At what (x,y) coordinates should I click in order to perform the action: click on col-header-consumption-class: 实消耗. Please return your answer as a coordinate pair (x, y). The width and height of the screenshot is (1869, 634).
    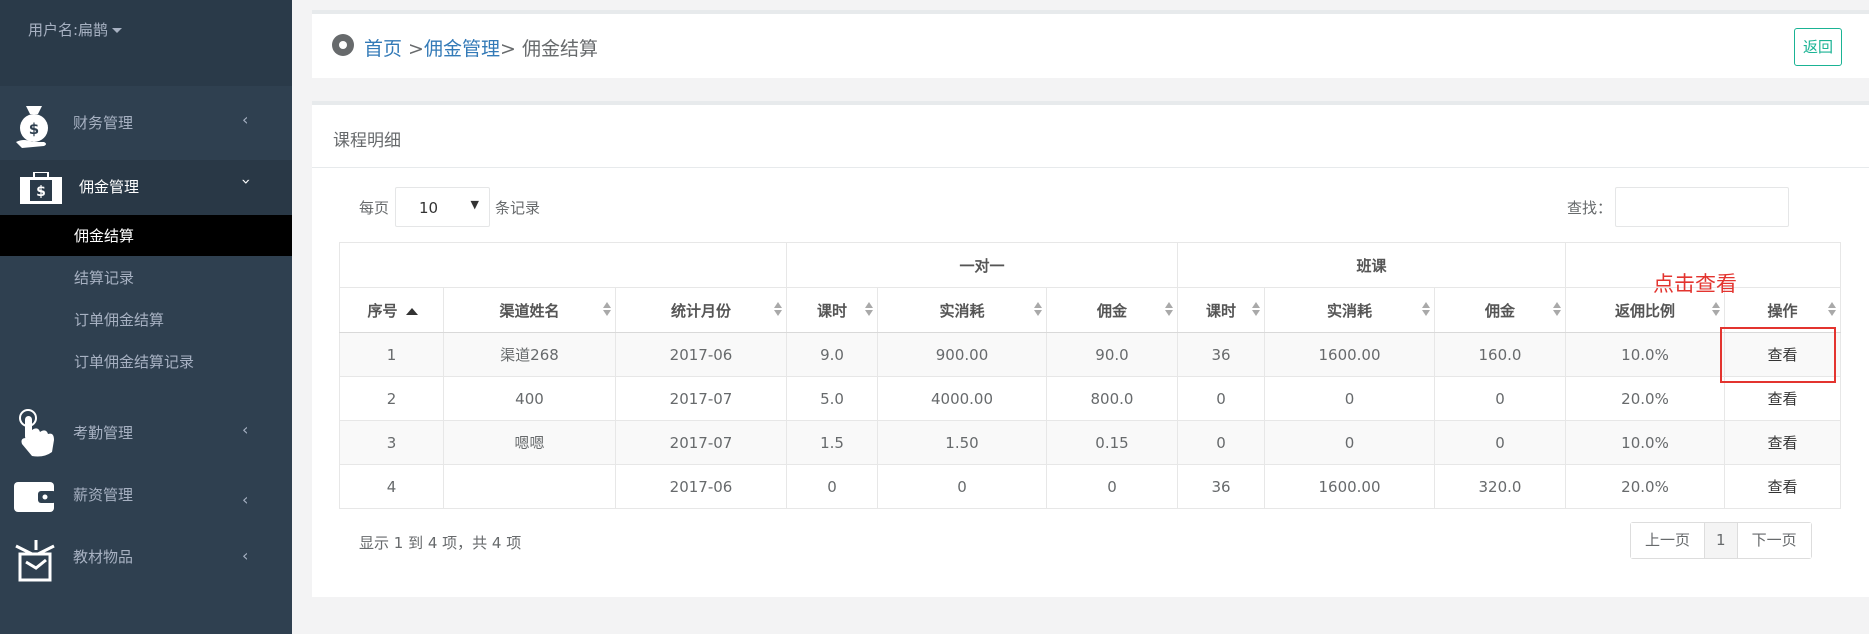
    Looking at the image, I should click on (1349, 310).